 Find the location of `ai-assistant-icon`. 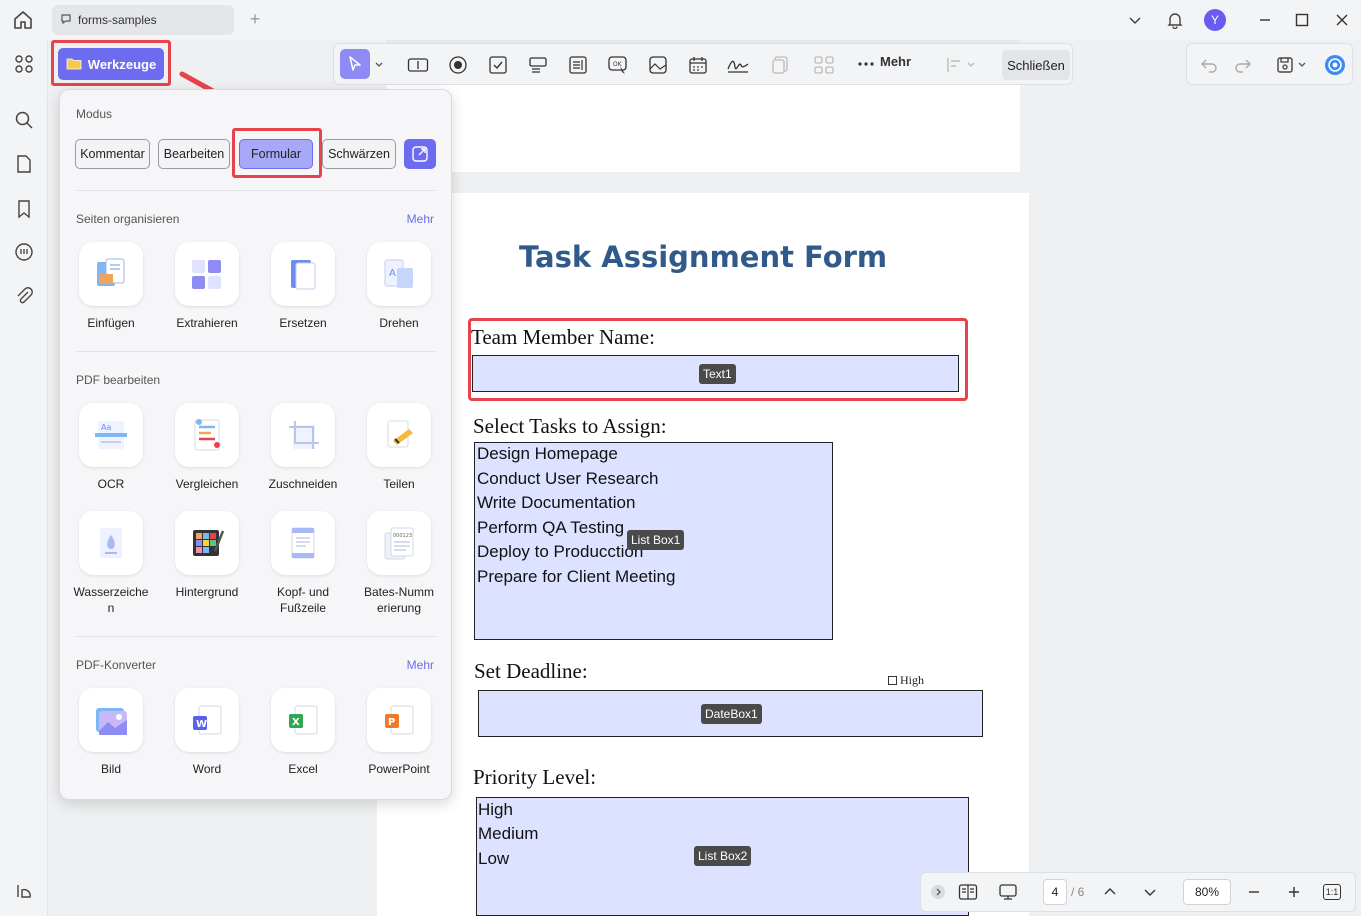

ai-assistant-icon is located at coordinates (1335, 65).